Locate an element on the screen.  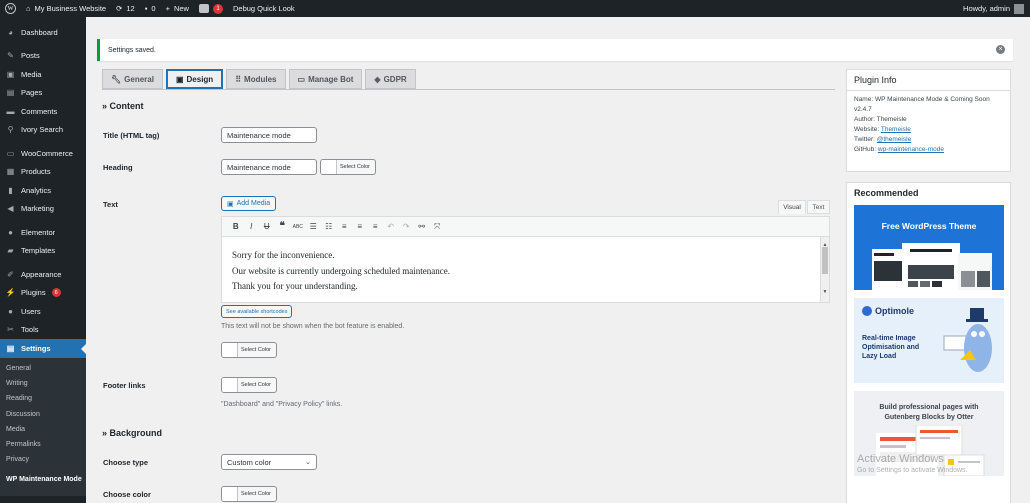
shortcodes-button: See available shortcodes is located at coordinates (257, 311).